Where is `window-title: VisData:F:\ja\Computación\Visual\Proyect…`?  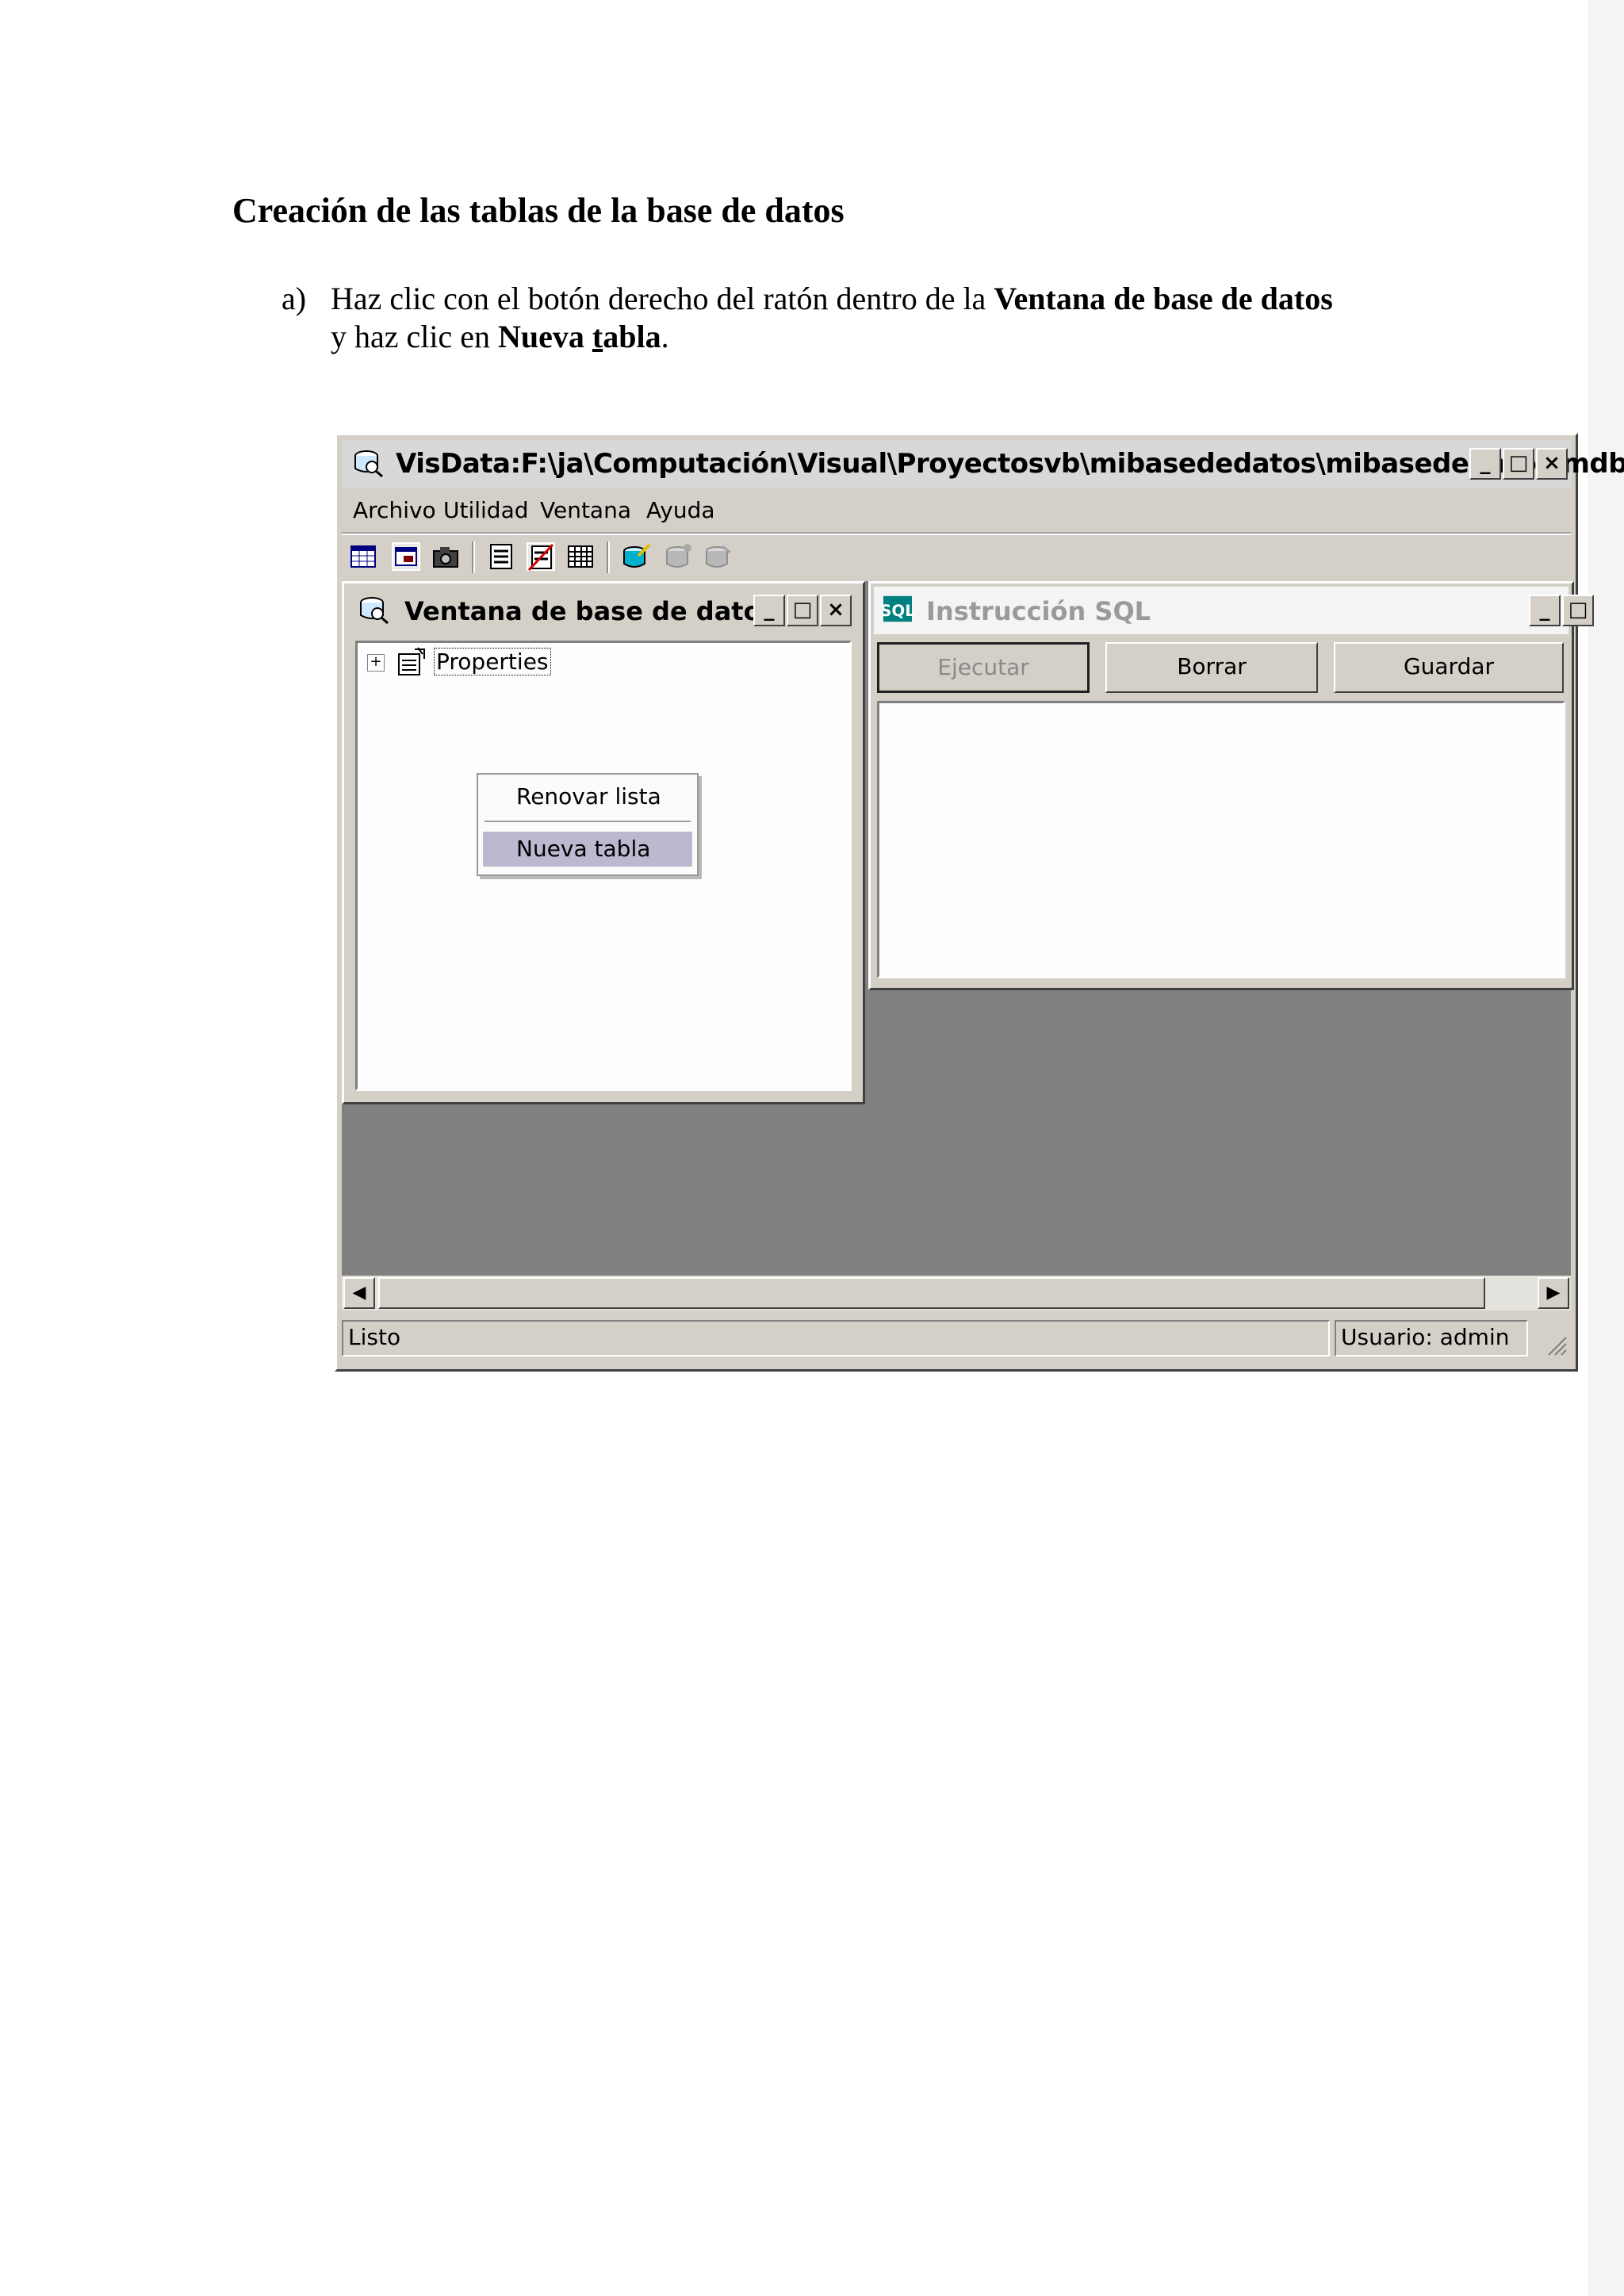
window-title: VisData:F:\ja\Computación\Visual\Proyect… is located at coordinates (1010, 464).